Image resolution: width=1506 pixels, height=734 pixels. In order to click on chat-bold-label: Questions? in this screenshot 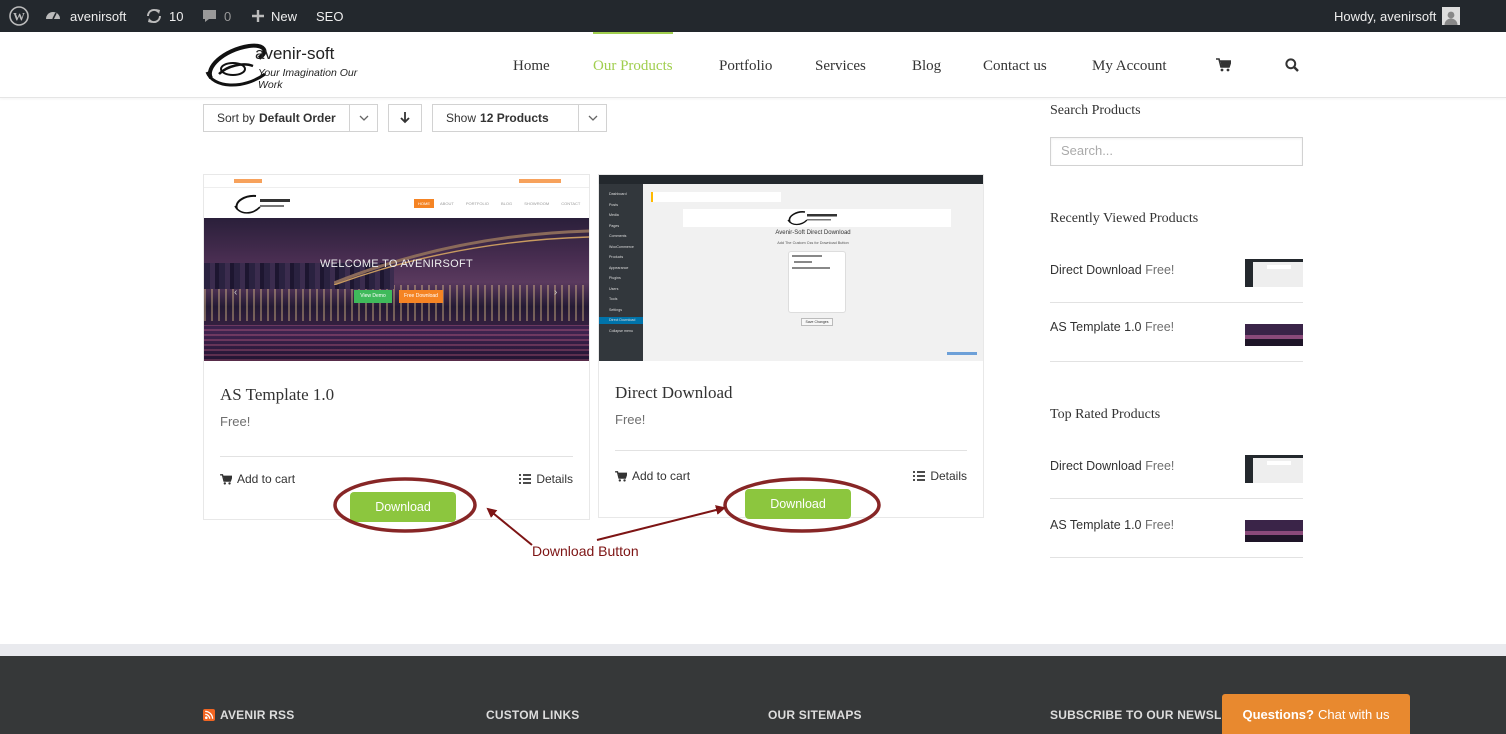, I will do `click(1278, 714)`.